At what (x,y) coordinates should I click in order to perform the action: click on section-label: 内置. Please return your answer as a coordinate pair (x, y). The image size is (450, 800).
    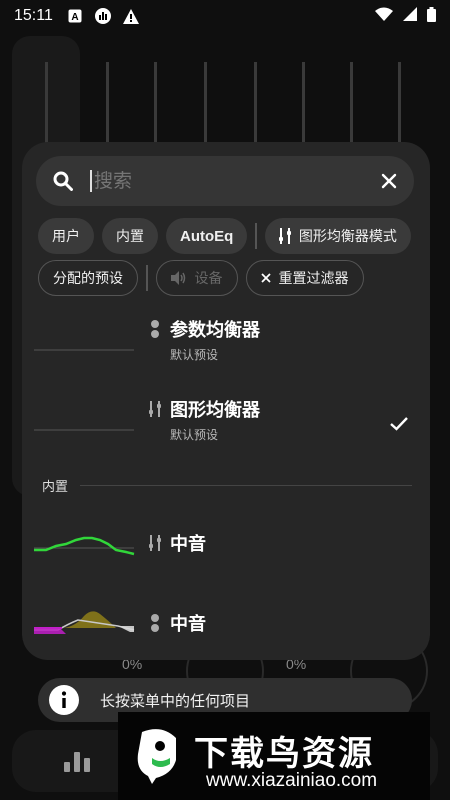
    Looking at the image, I should click on (55, 487).